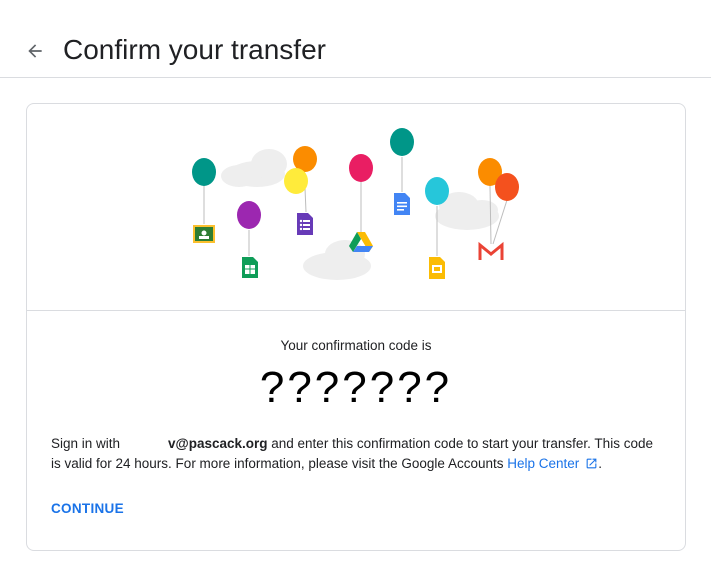 This screenshot has width=711, height=570. What do you see at coordinates (296, 181) in the screenshot?
I see `balloon-yellow` at bounding box center [296, 181].